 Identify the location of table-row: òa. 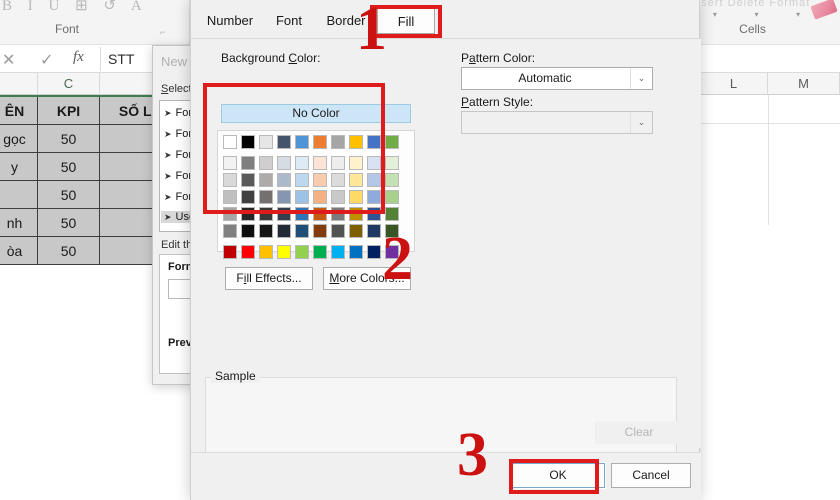
(19, 251).